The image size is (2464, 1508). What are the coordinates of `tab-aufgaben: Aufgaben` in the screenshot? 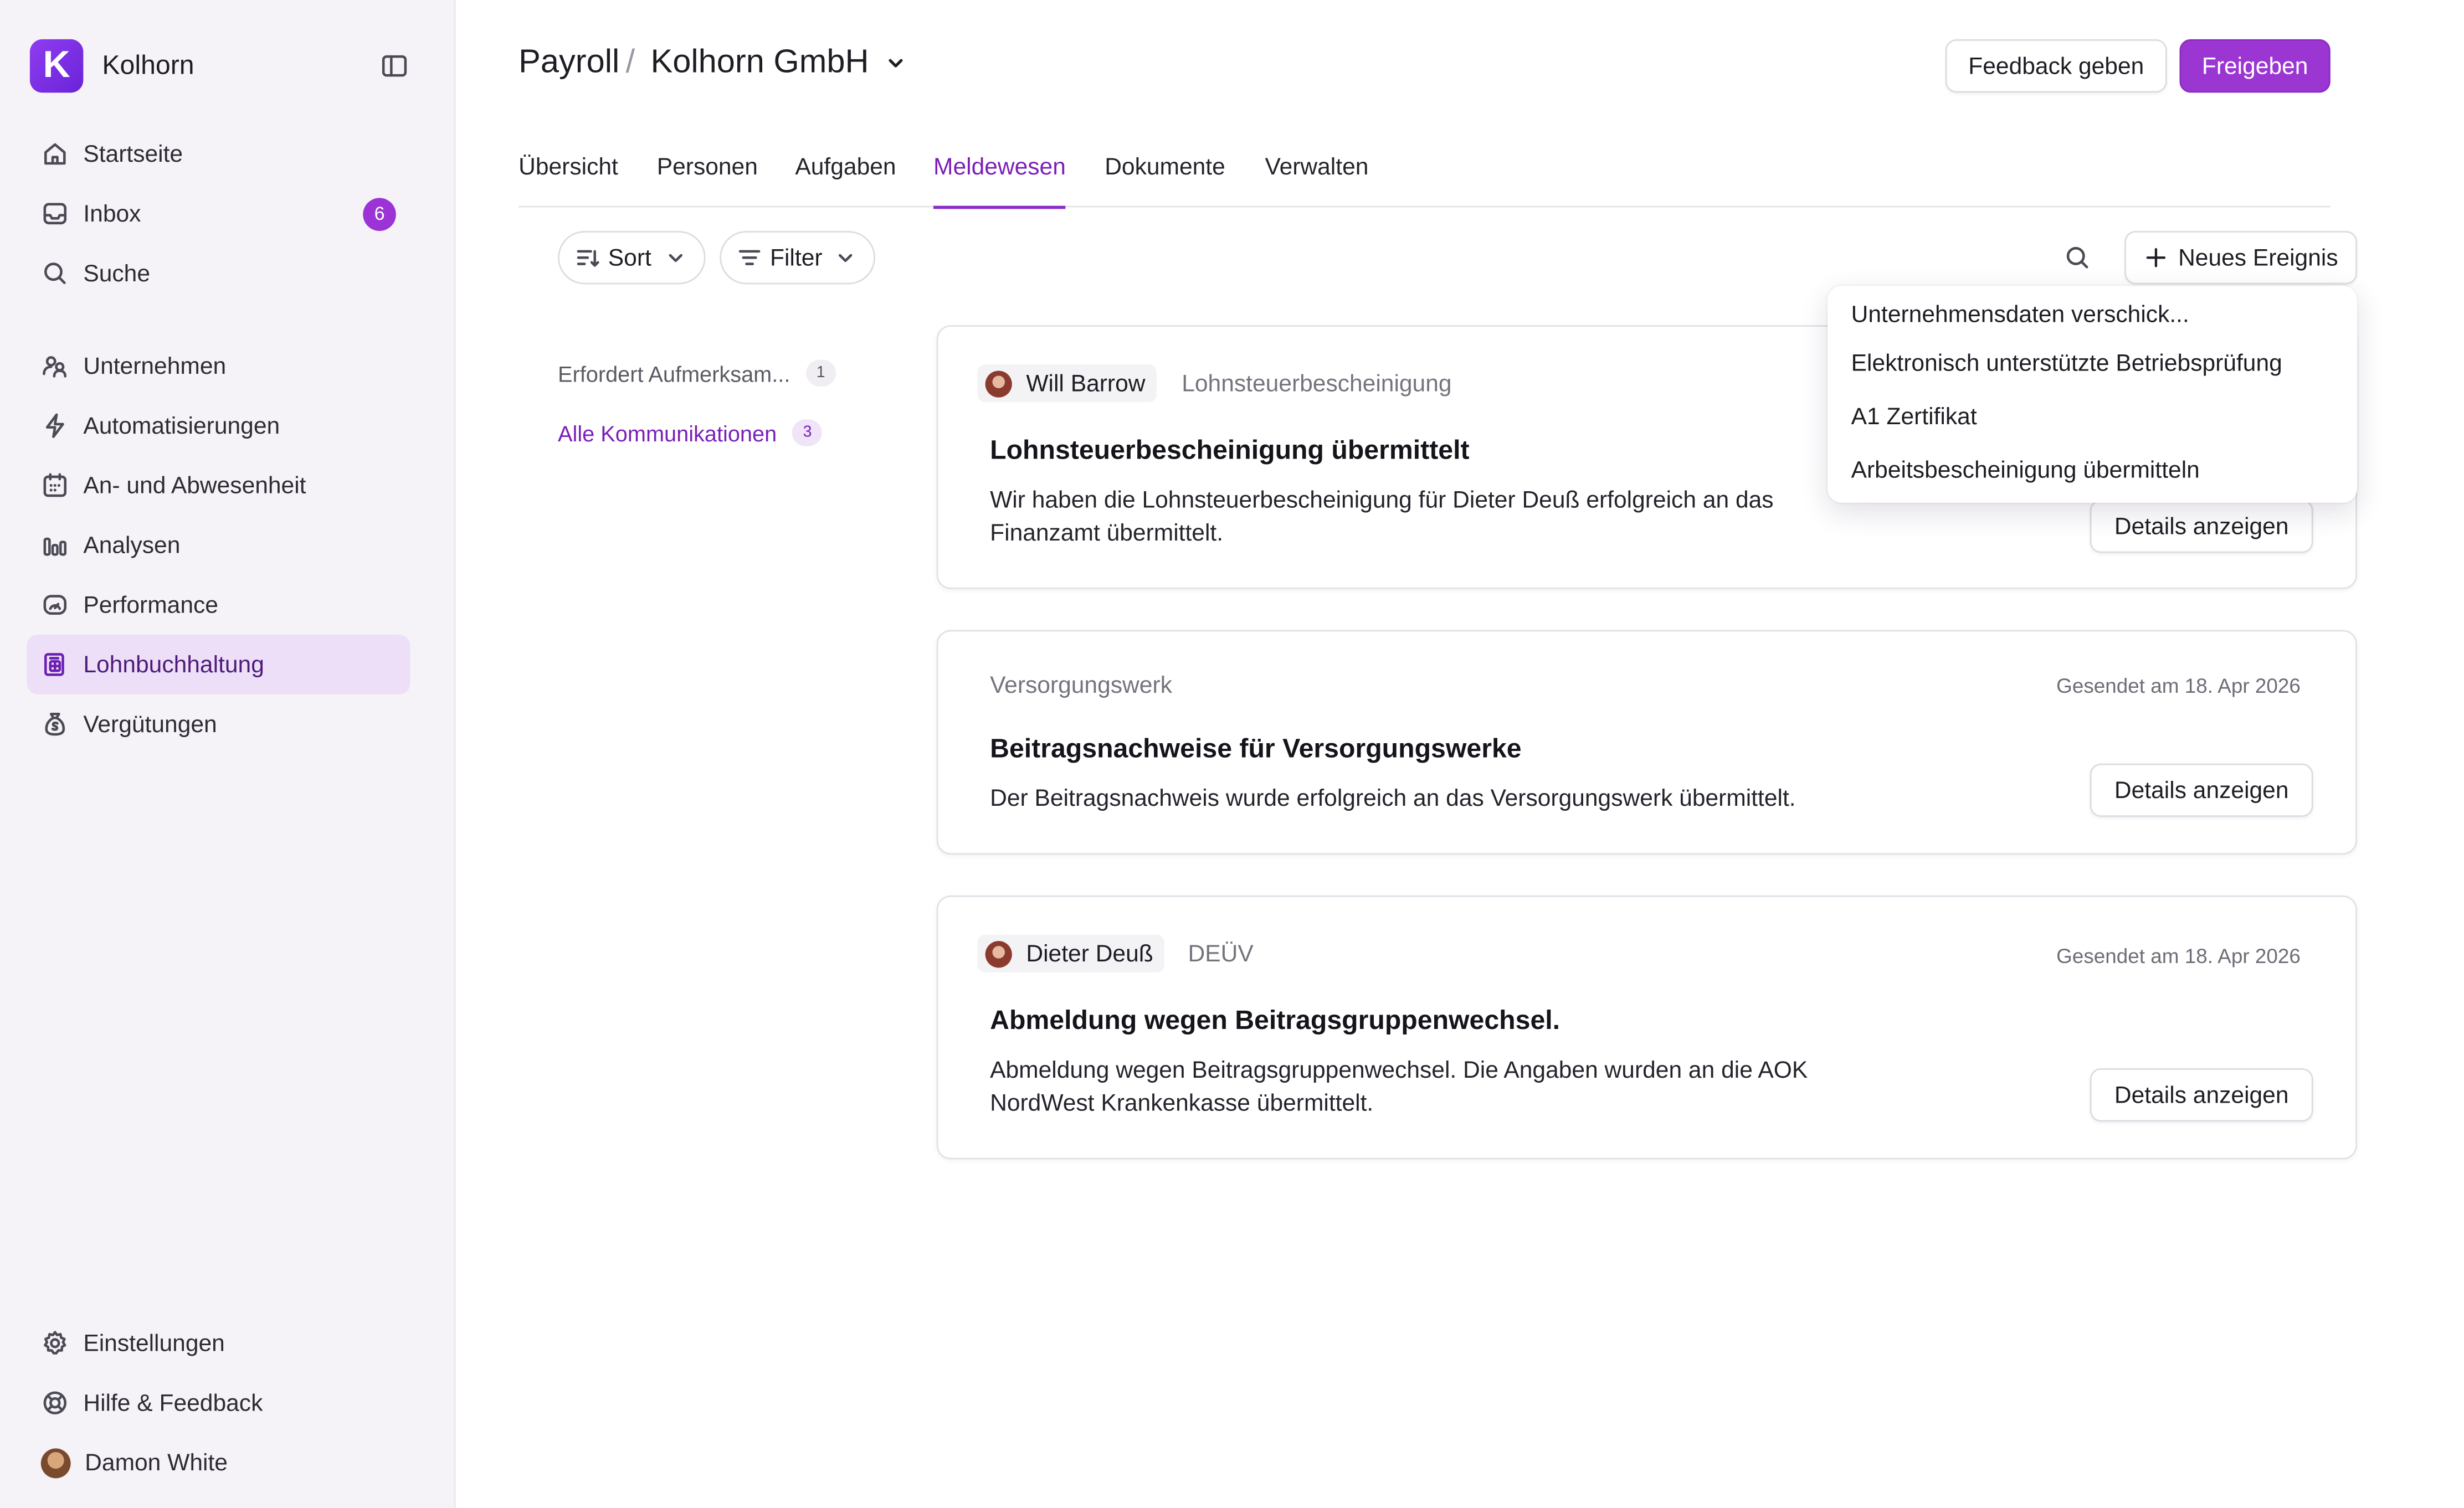 It's located at (845, 180).